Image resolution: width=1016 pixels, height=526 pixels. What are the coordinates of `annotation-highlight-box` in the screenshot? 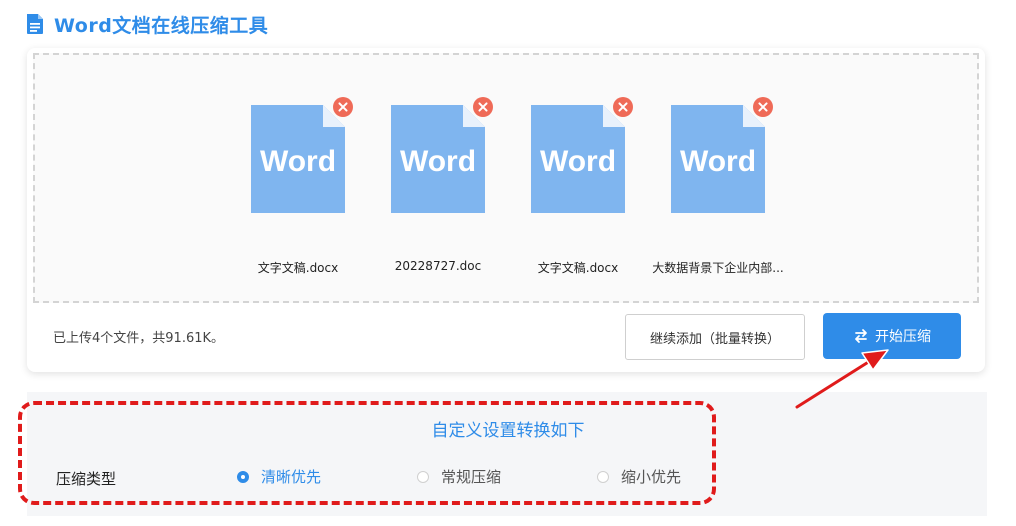 It's located at (367, 453).